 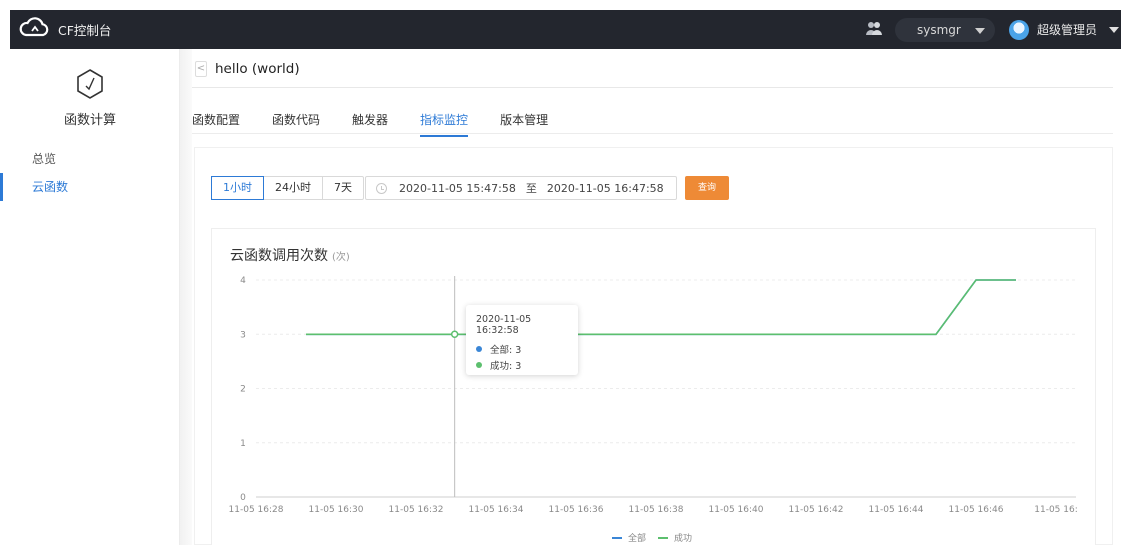 I want to click on sidebar-divider, so click(x=186, y=297).